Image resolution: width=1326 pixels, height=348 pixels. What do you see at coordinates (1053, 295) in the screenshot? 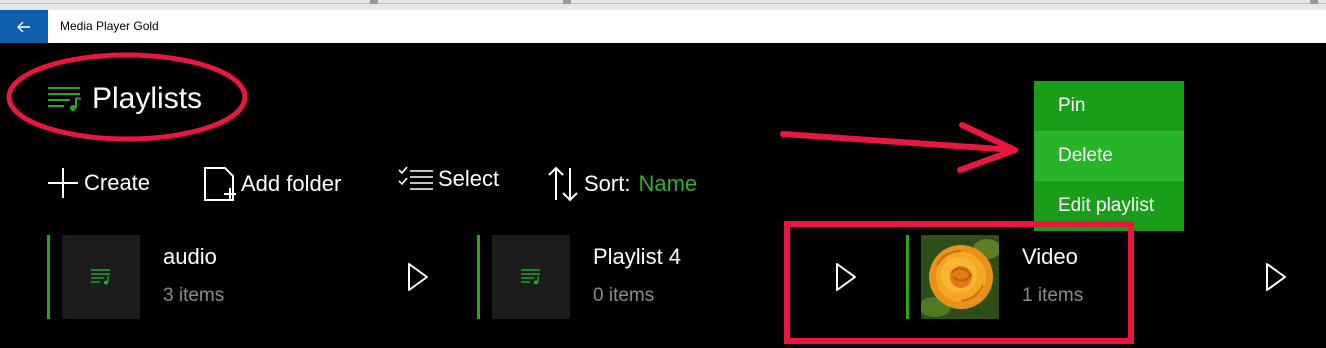
I see `playlist-count: 1 items` at bounding box center [1053, 295].